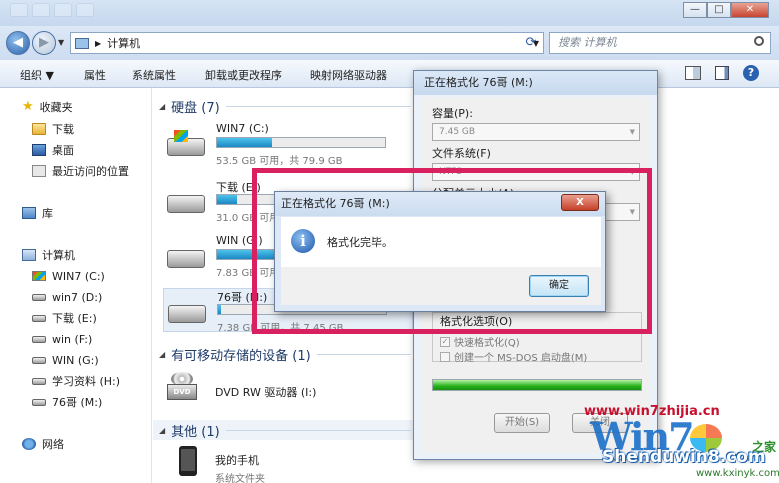 Image resolution: width=779 pixels, height=483 pixels. Describe the element at coordinates (719, 10) in the screenshot. I see `maximize-button: □` at that location.